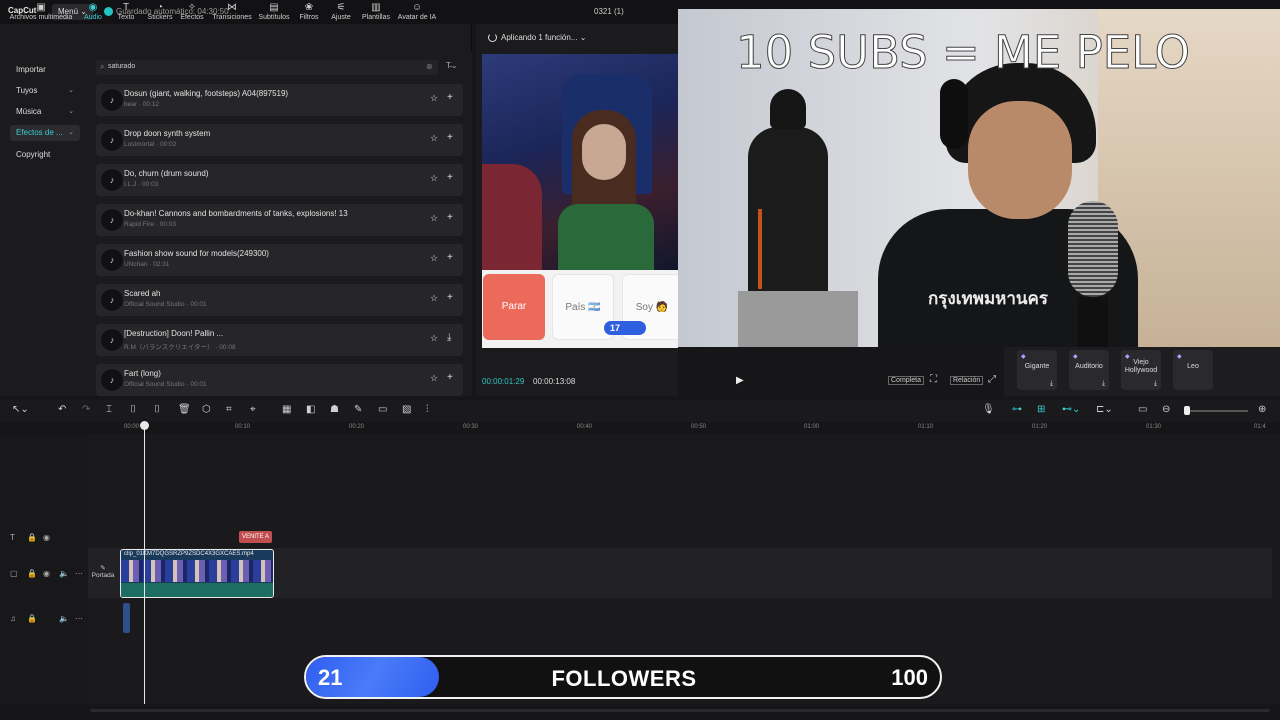 The height and width of the screenshot is (720, 1280). I want to click on person-icon: ☗, so click(334, 409).